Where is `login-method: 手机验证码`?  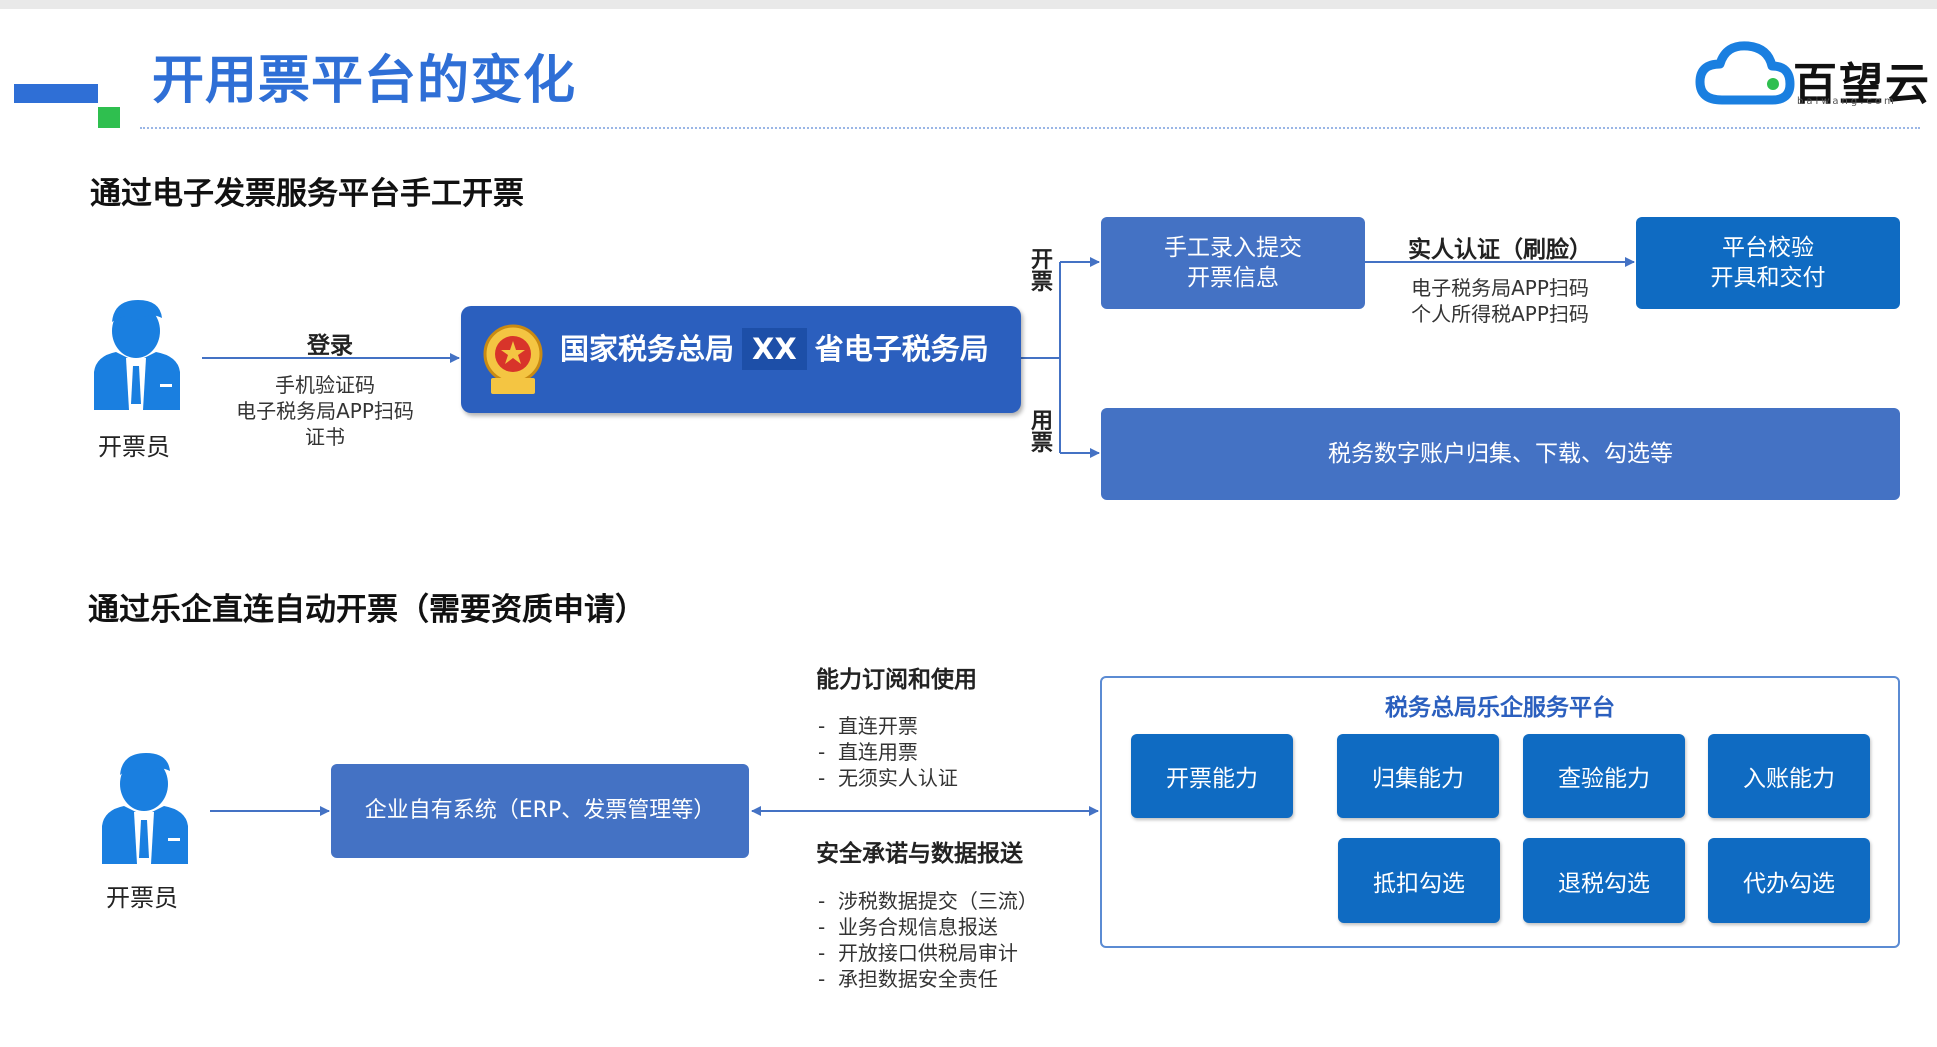
login-method: 手机验证码 is located at coordinates (325, 385).